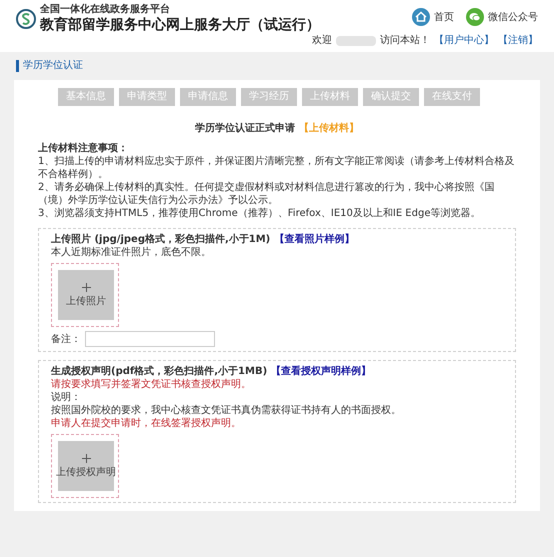  I want to click on welcome-text: 访问本站！, so click(405, 41).